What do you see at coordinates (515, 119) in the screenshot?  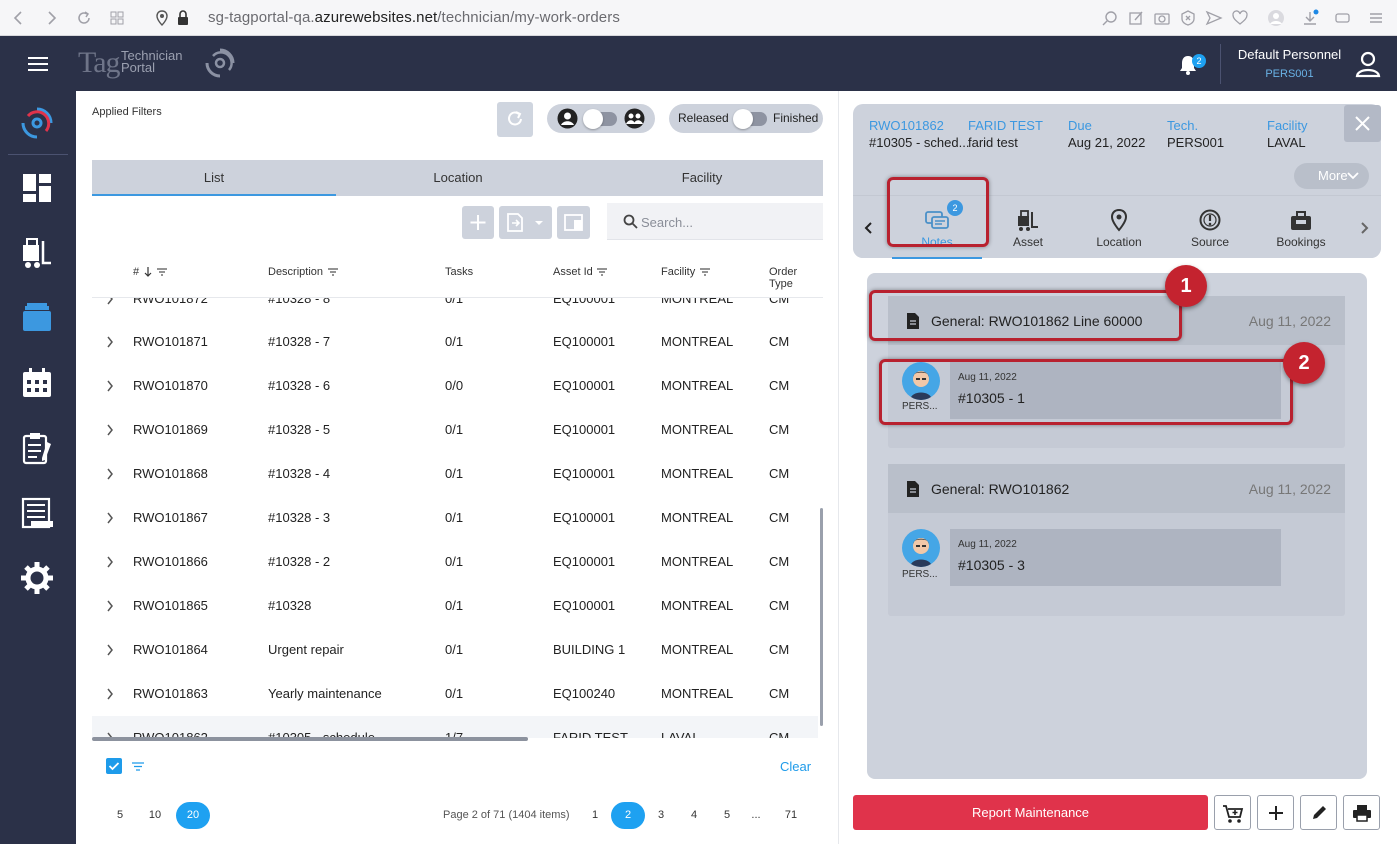 I see `refresh-button` at bounding box center [515, 119].